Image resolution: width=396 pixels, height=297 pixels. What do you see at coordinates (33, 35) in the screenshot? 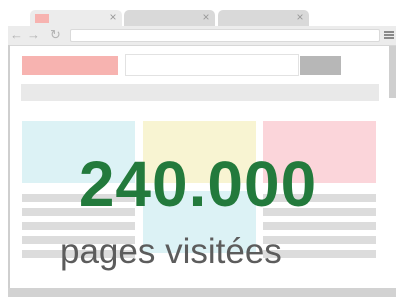
I see `forward-icon: →` at bounding box center [33, 35].